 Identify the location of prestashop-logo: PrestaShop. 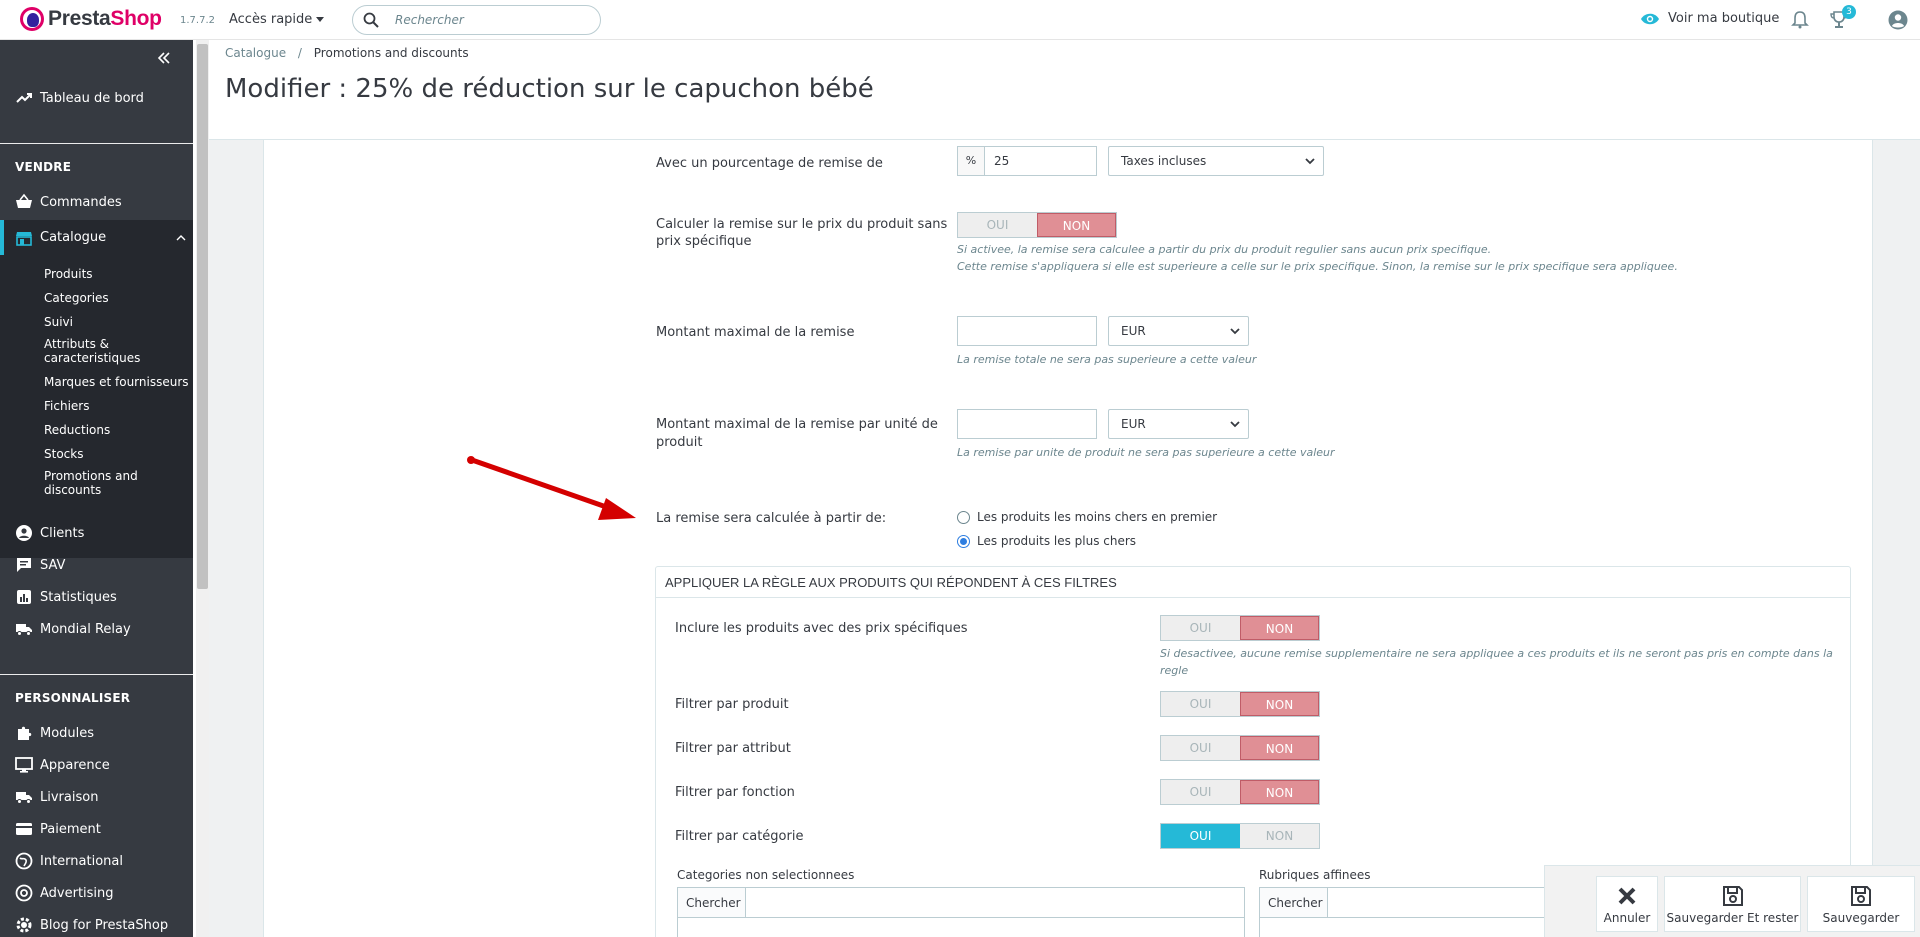
(91, 19).